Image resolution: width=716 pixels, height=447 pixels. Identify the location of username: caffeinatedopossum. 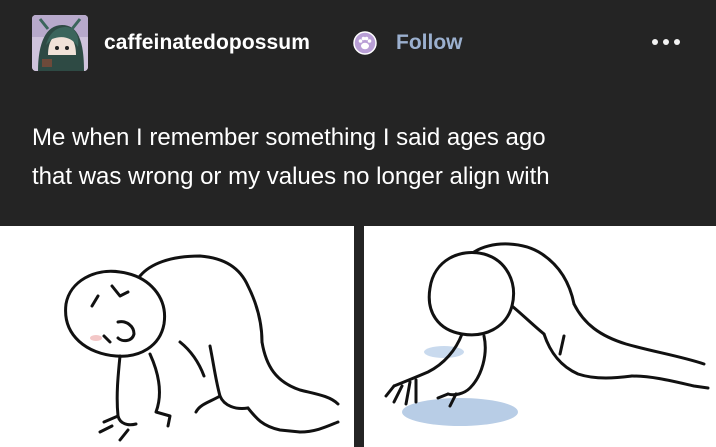
(207, 43).